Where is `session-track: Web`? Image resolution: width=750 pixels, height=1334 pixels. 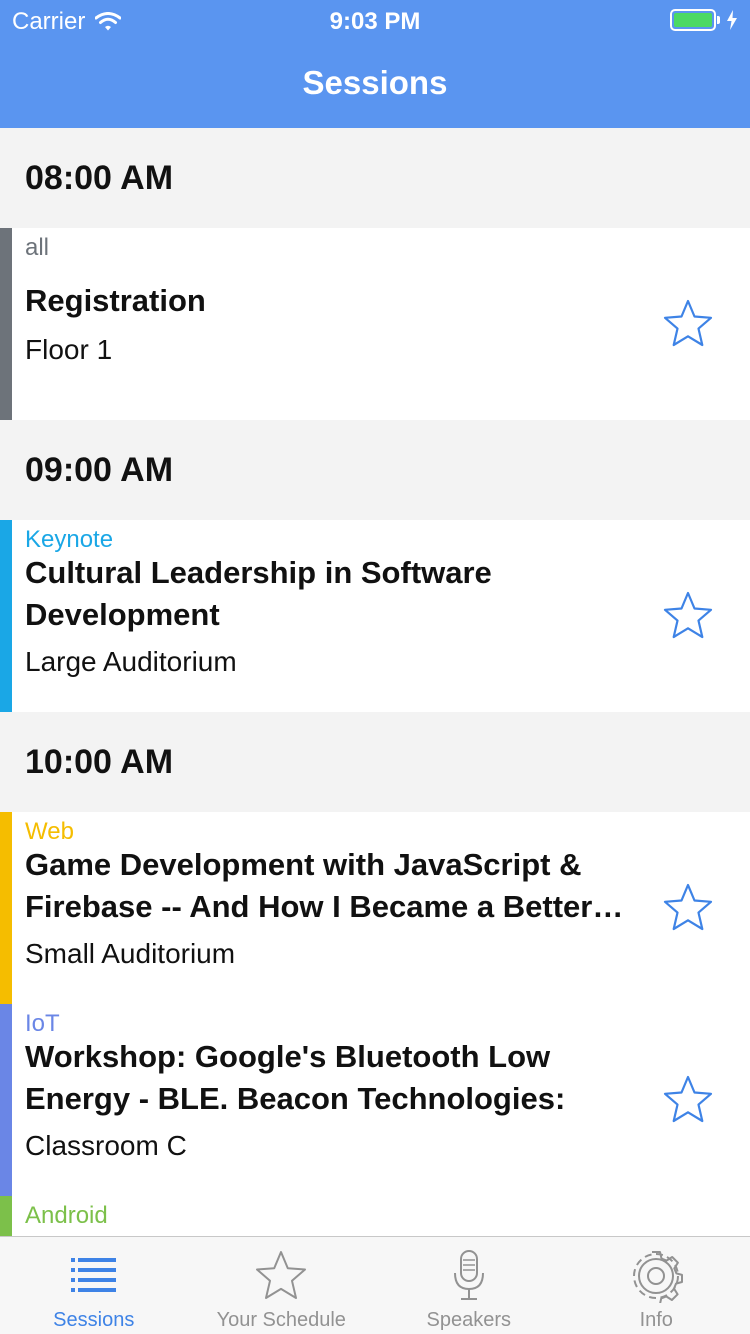
session-track: Web is located at coordinates (49, 831).